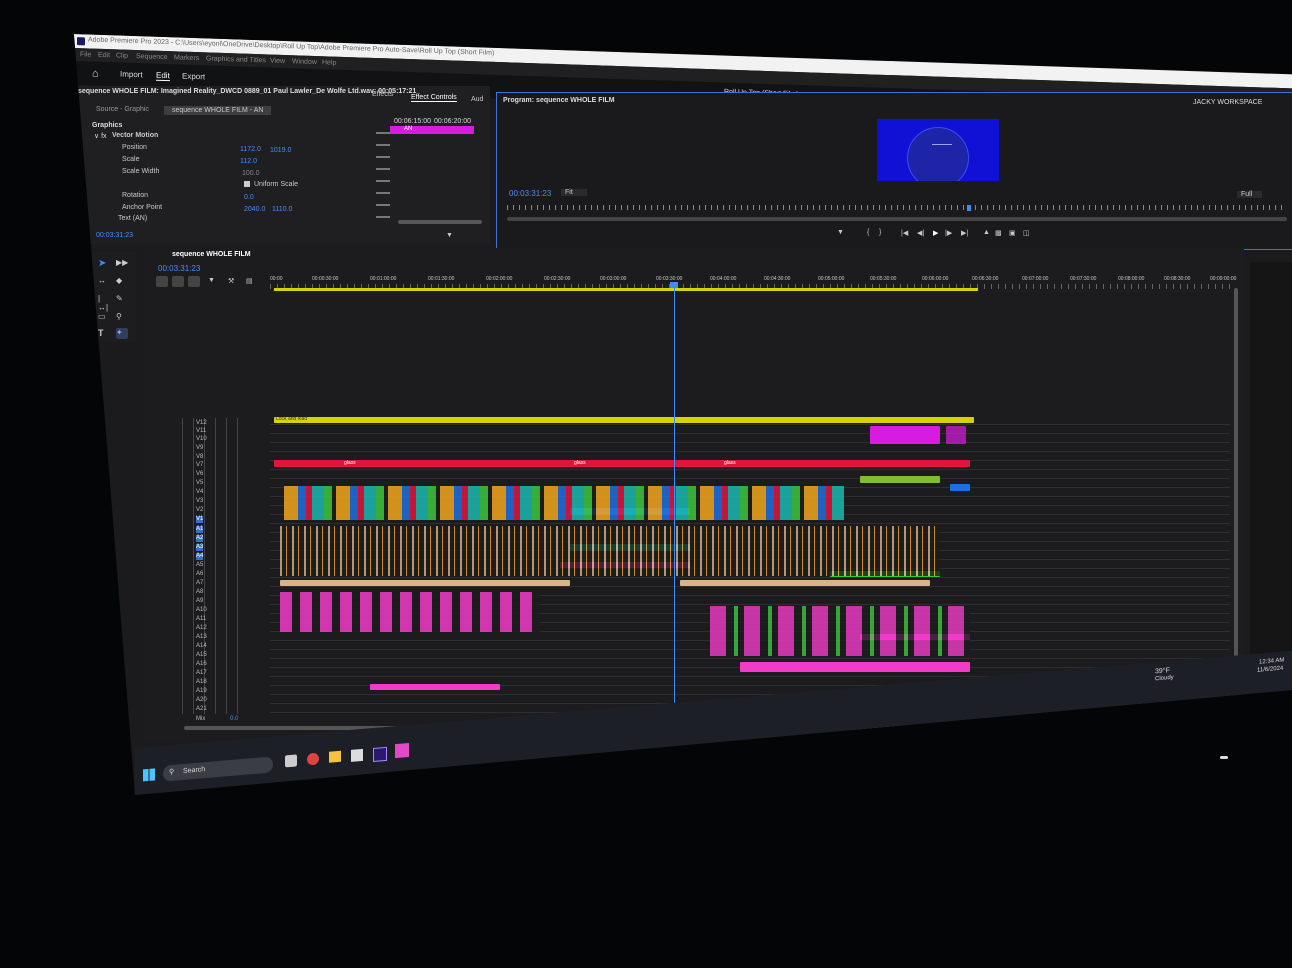  I want to click on work-area-bar, so click(626, 289).